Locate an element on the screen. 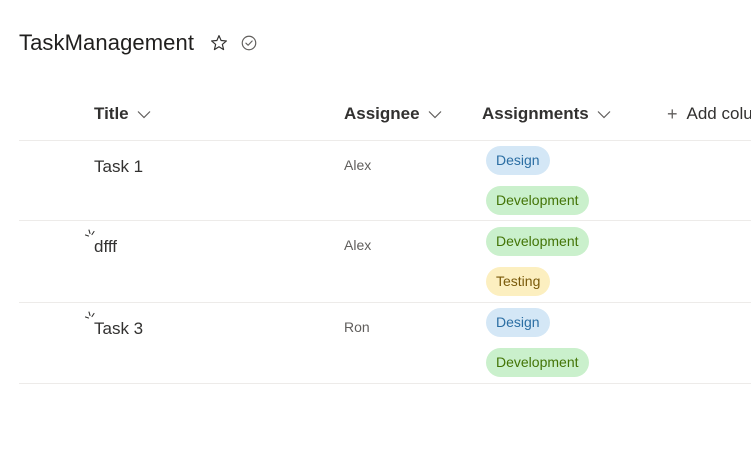  column-header-label: Assignee is located at coordinates (382, 113).